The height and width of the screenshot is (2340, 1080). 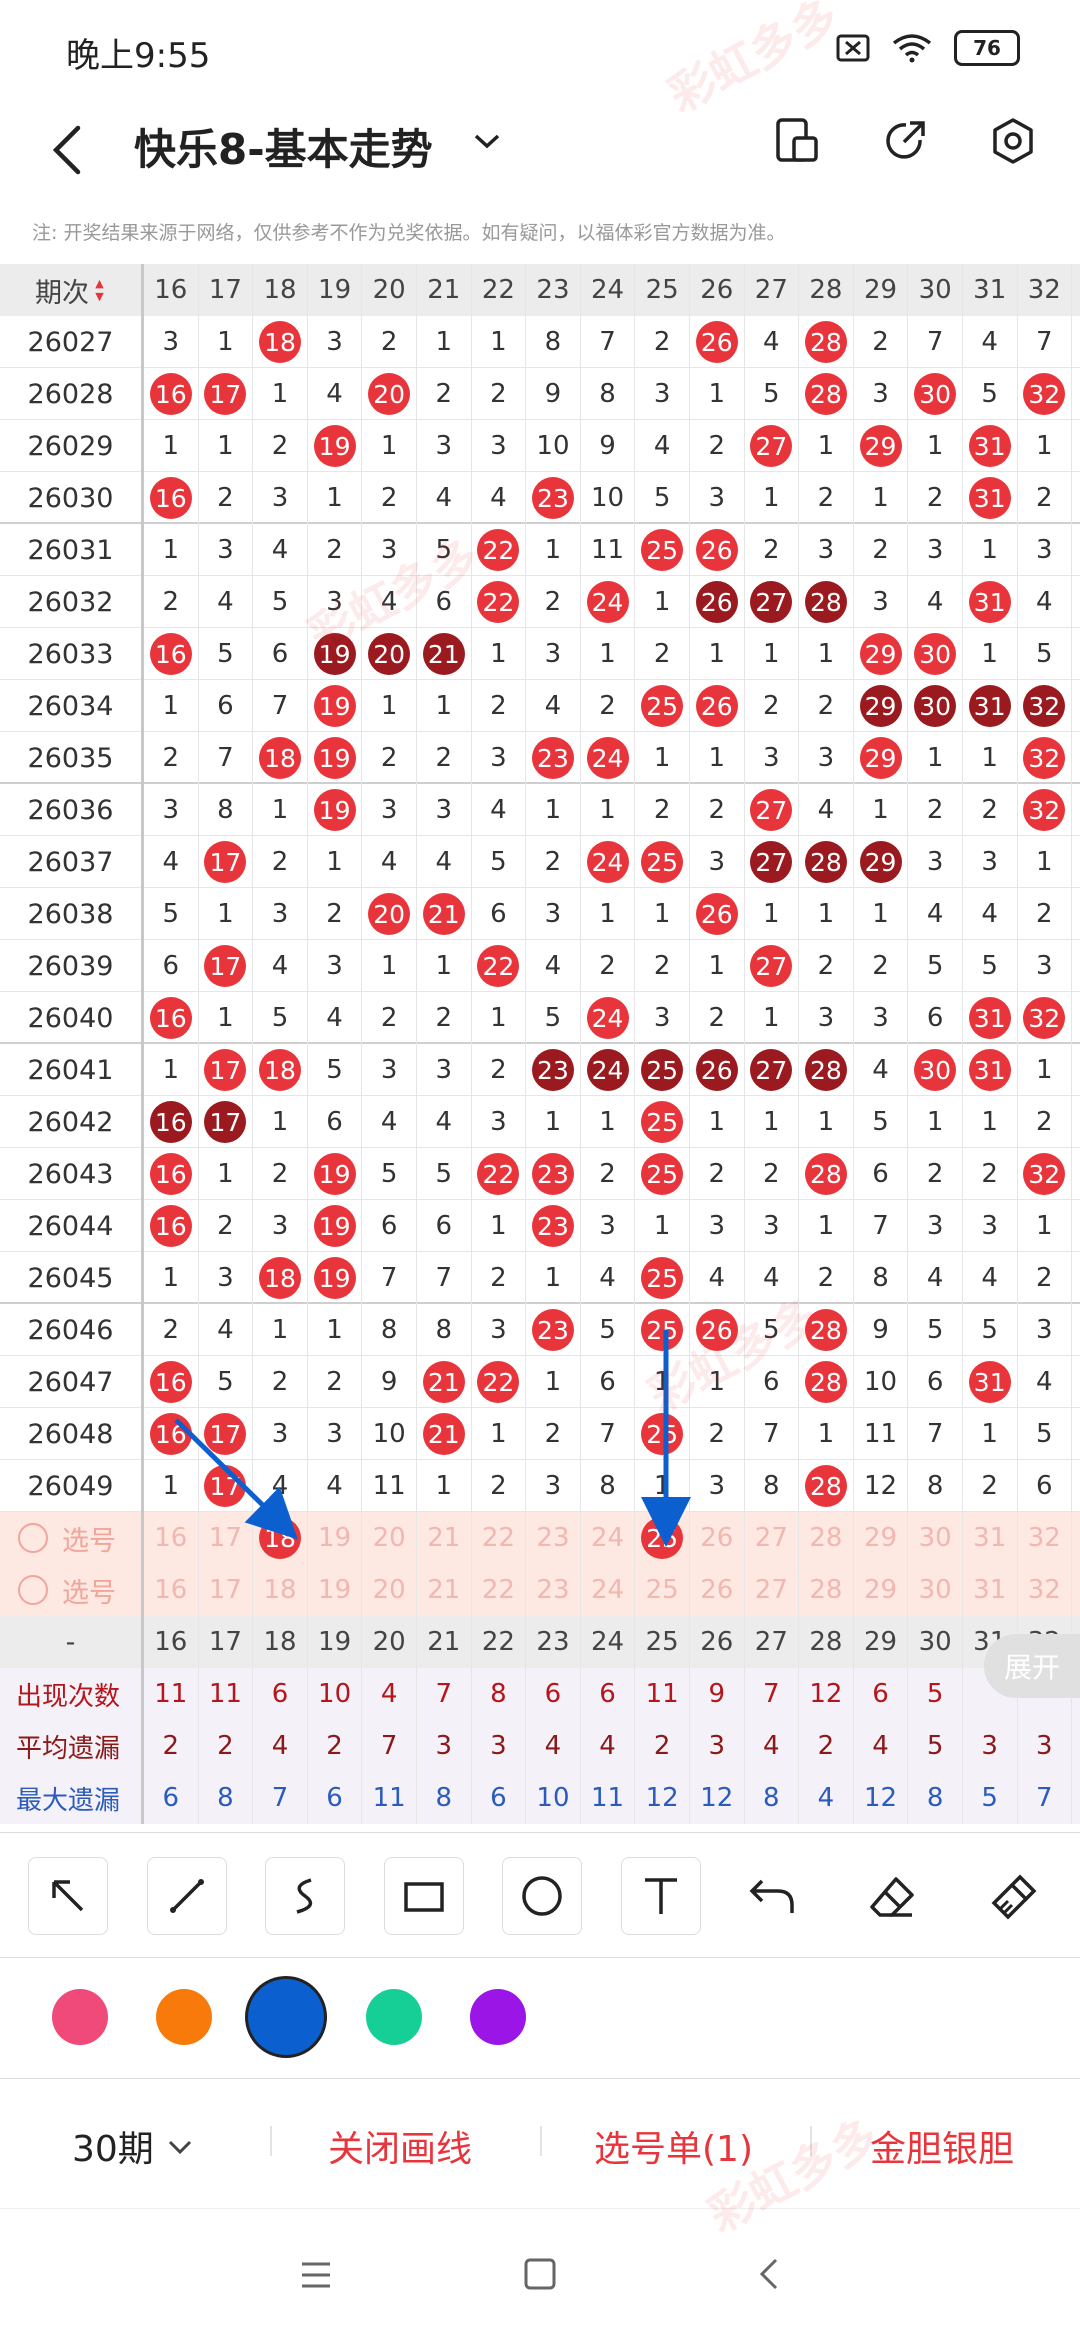 I want to click on number-cell: 23, so click(x=553, y=1070).